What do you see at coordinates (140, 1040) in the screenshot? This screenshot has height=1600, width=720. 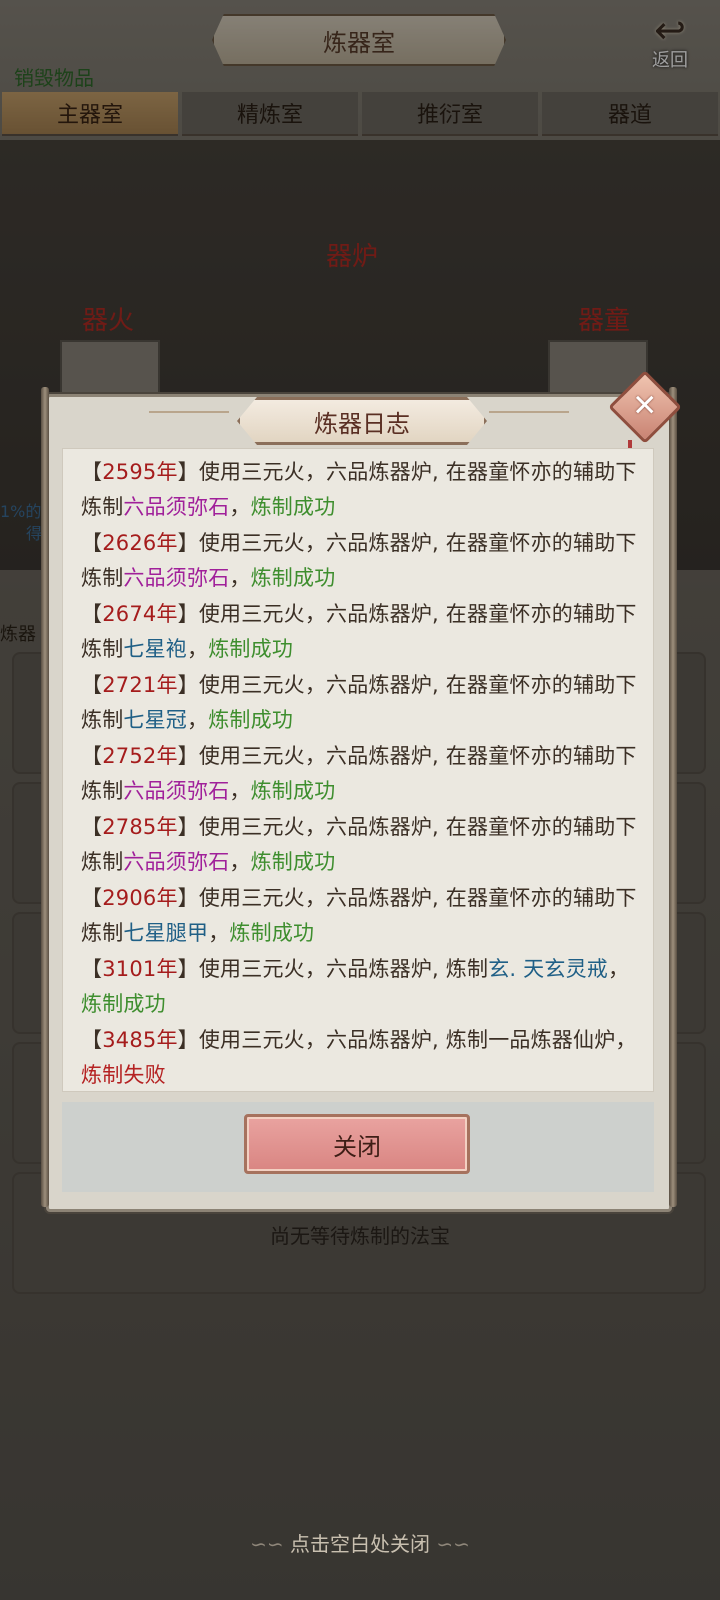 I see `log-year: 3485年` at bounding box center [140, 1040].